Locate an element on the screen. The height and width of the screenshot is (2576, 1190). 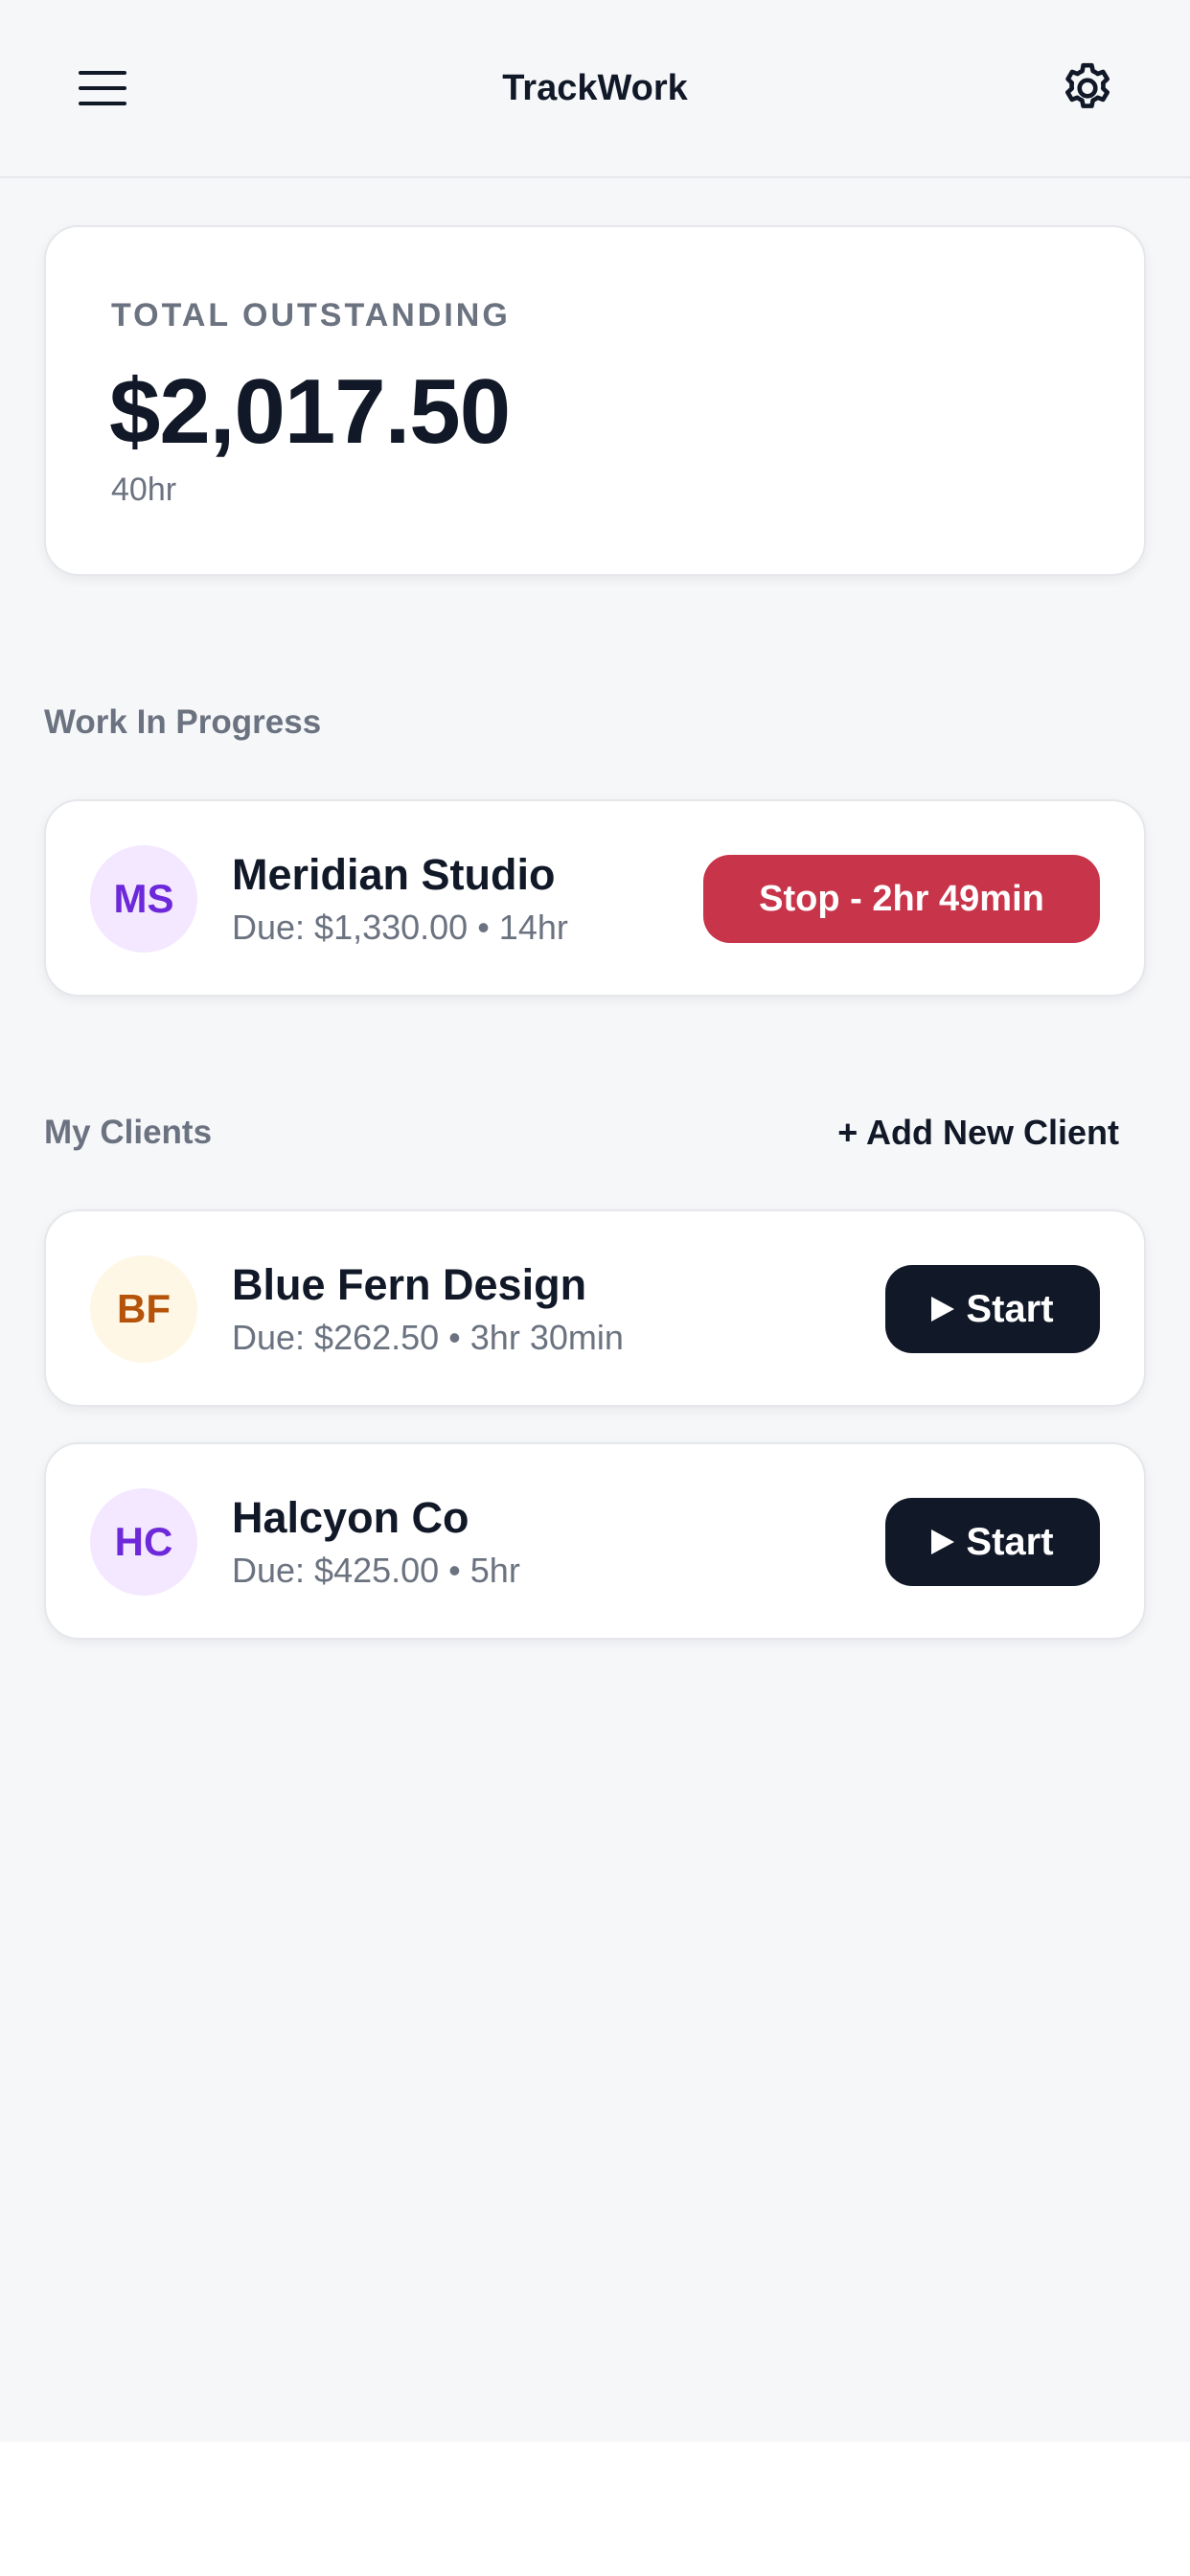
my-clients-title: My Clients is located at coordinates (128, 1132).